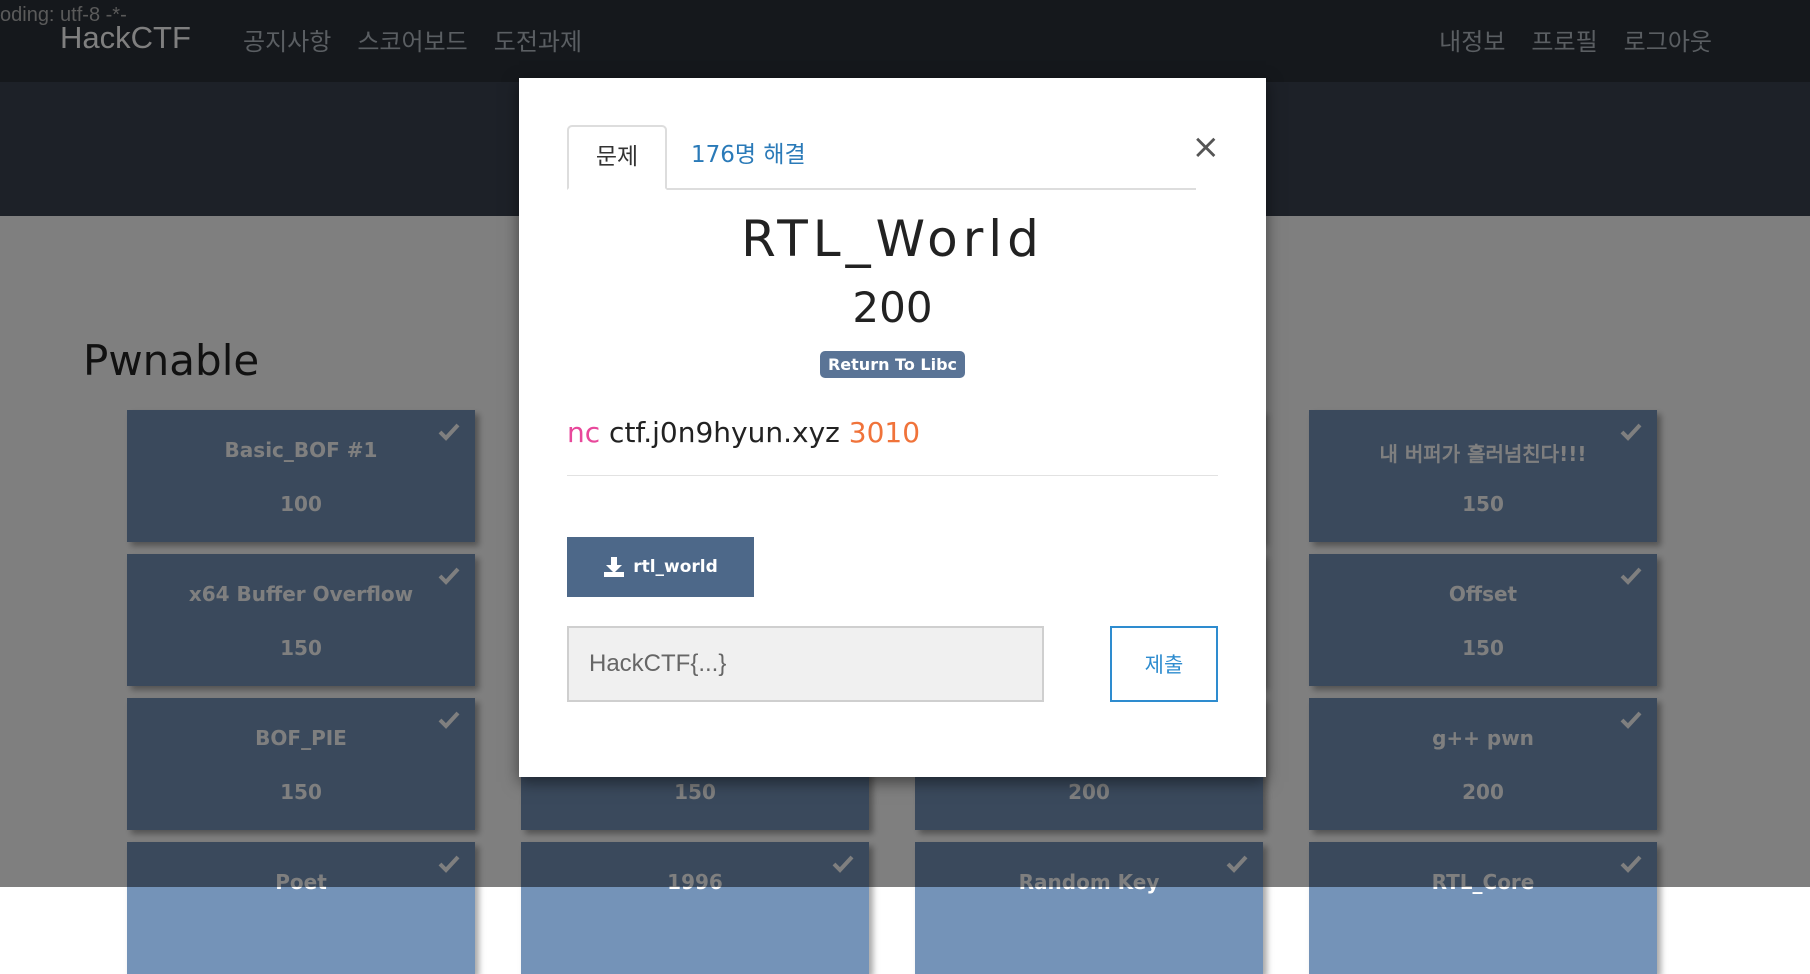 This screenshot has height=974, width=1810. I want to click on flag-input, so click(805, 664).